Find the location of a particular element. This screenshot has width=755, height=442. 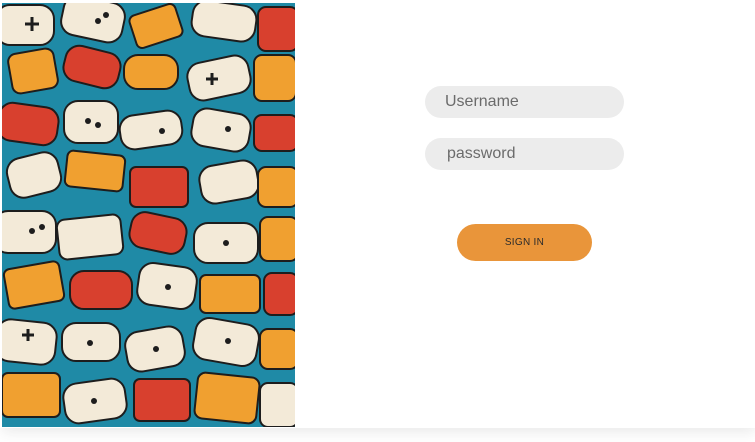

username-input is located at coordinates (524, 102).